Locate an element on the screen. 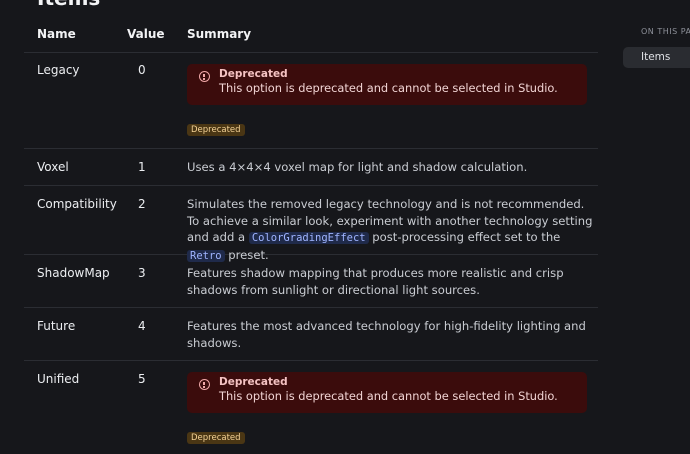  row-value: 1 is located at coordinates (142, 167).